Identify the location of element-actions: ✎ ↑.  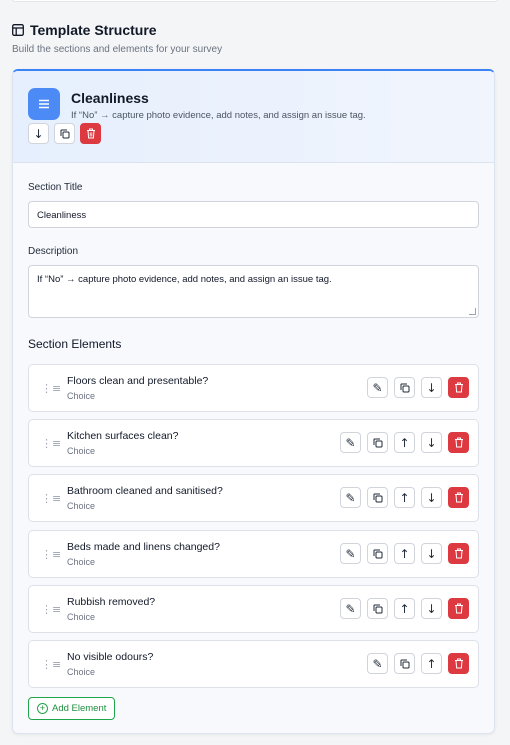
(418, 663).